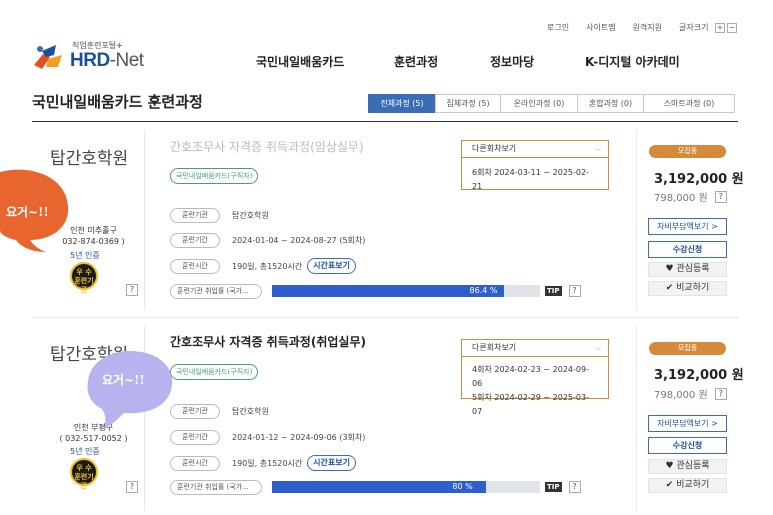 This screenshot has width=773, height=515. I want to click on speech-bubble-shape, so click(130, 390).